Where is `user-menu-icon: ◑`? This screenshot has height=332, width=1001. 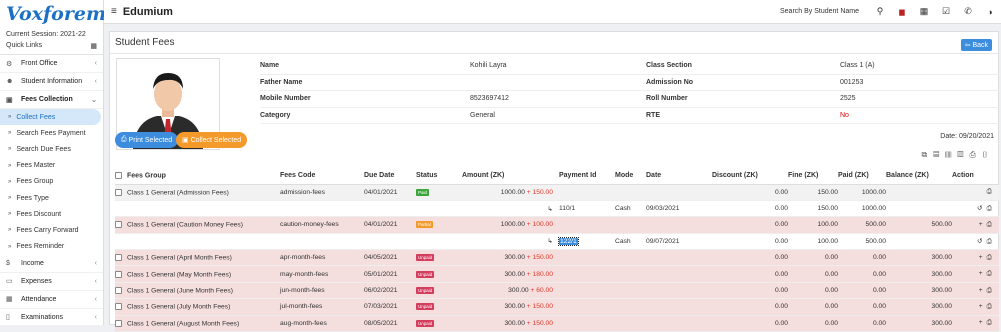
user-menu-icon: ◑ is located at coordinates (990, 12).